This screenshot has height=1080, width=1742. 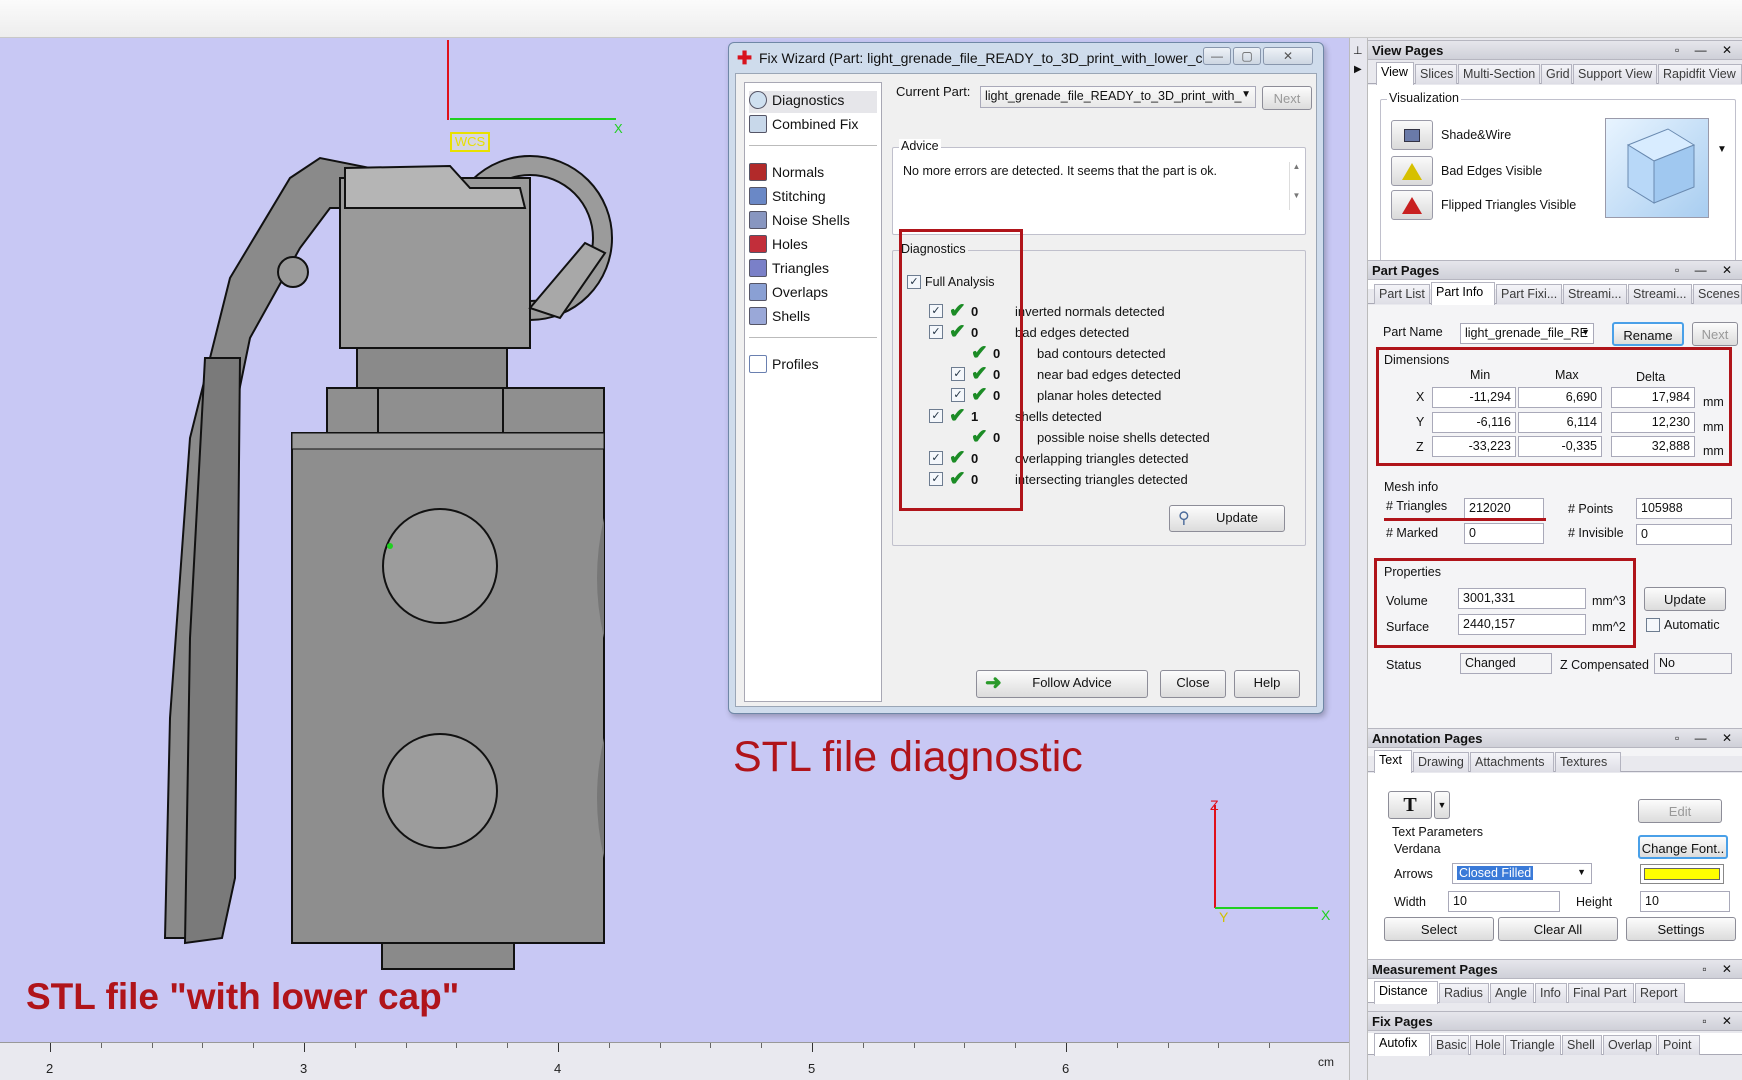 What do you see at coordinates (1512, 993) in the screenshot?
I see `tab-angle: Angle` at bounding box center [1512, 993].